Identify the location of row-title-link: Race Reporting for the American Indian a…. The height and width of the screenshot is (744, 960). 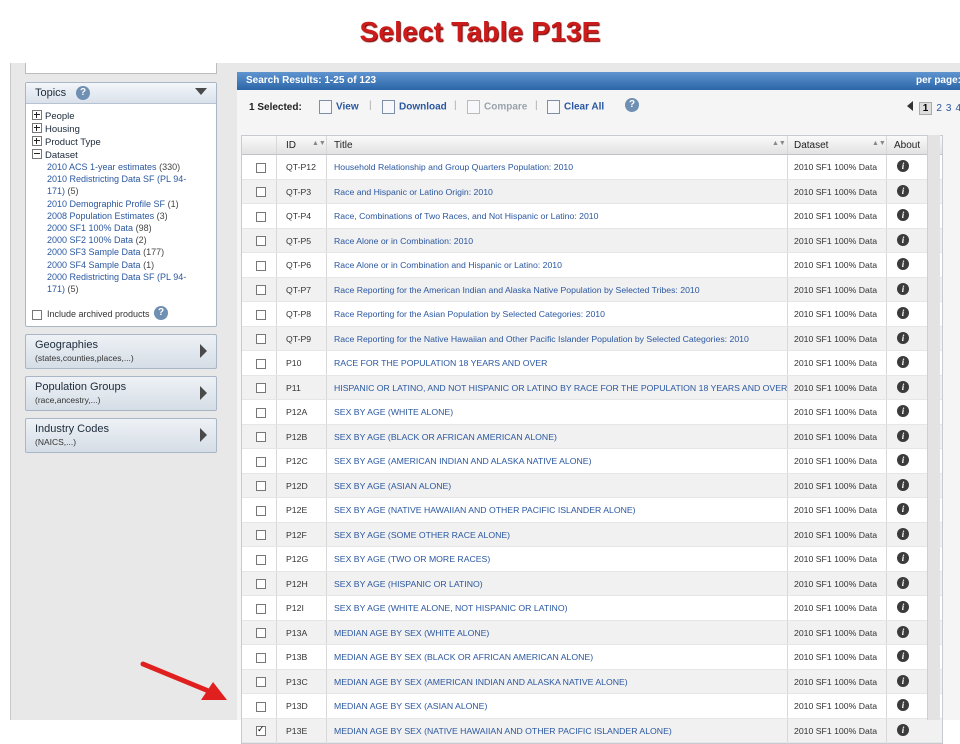
(517, 290).